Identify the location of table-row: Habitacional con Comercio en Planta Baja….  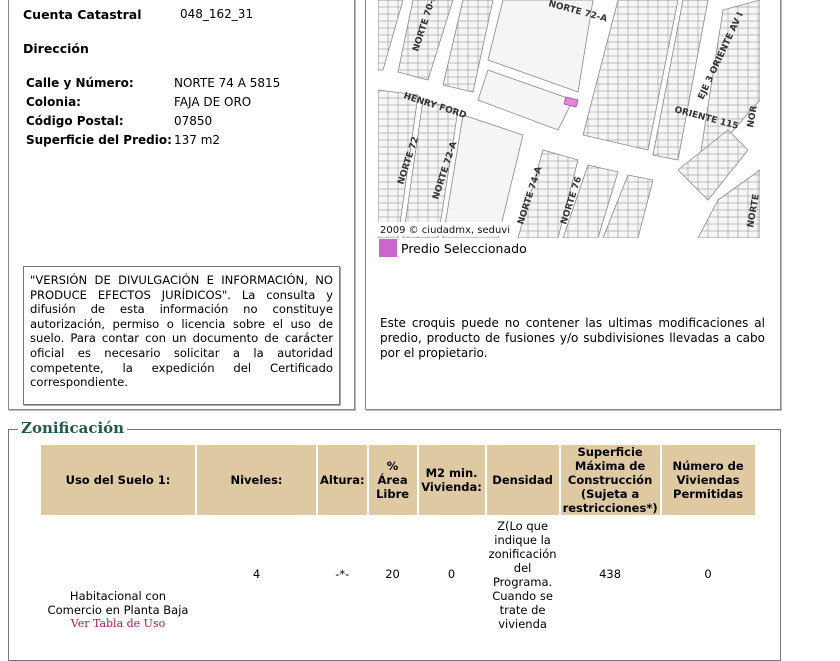
(398, 574).